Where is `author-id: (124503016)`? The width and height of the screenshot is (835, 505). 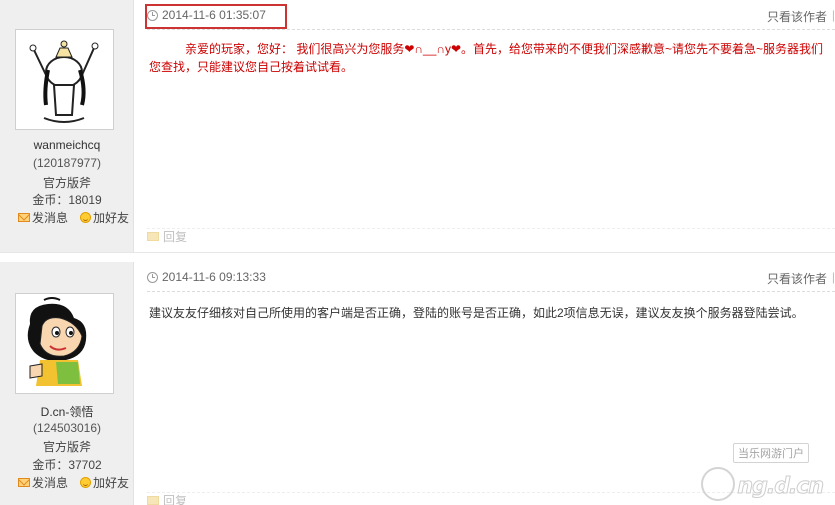 author-id: (124503016) is located at coordinates (67, 428).